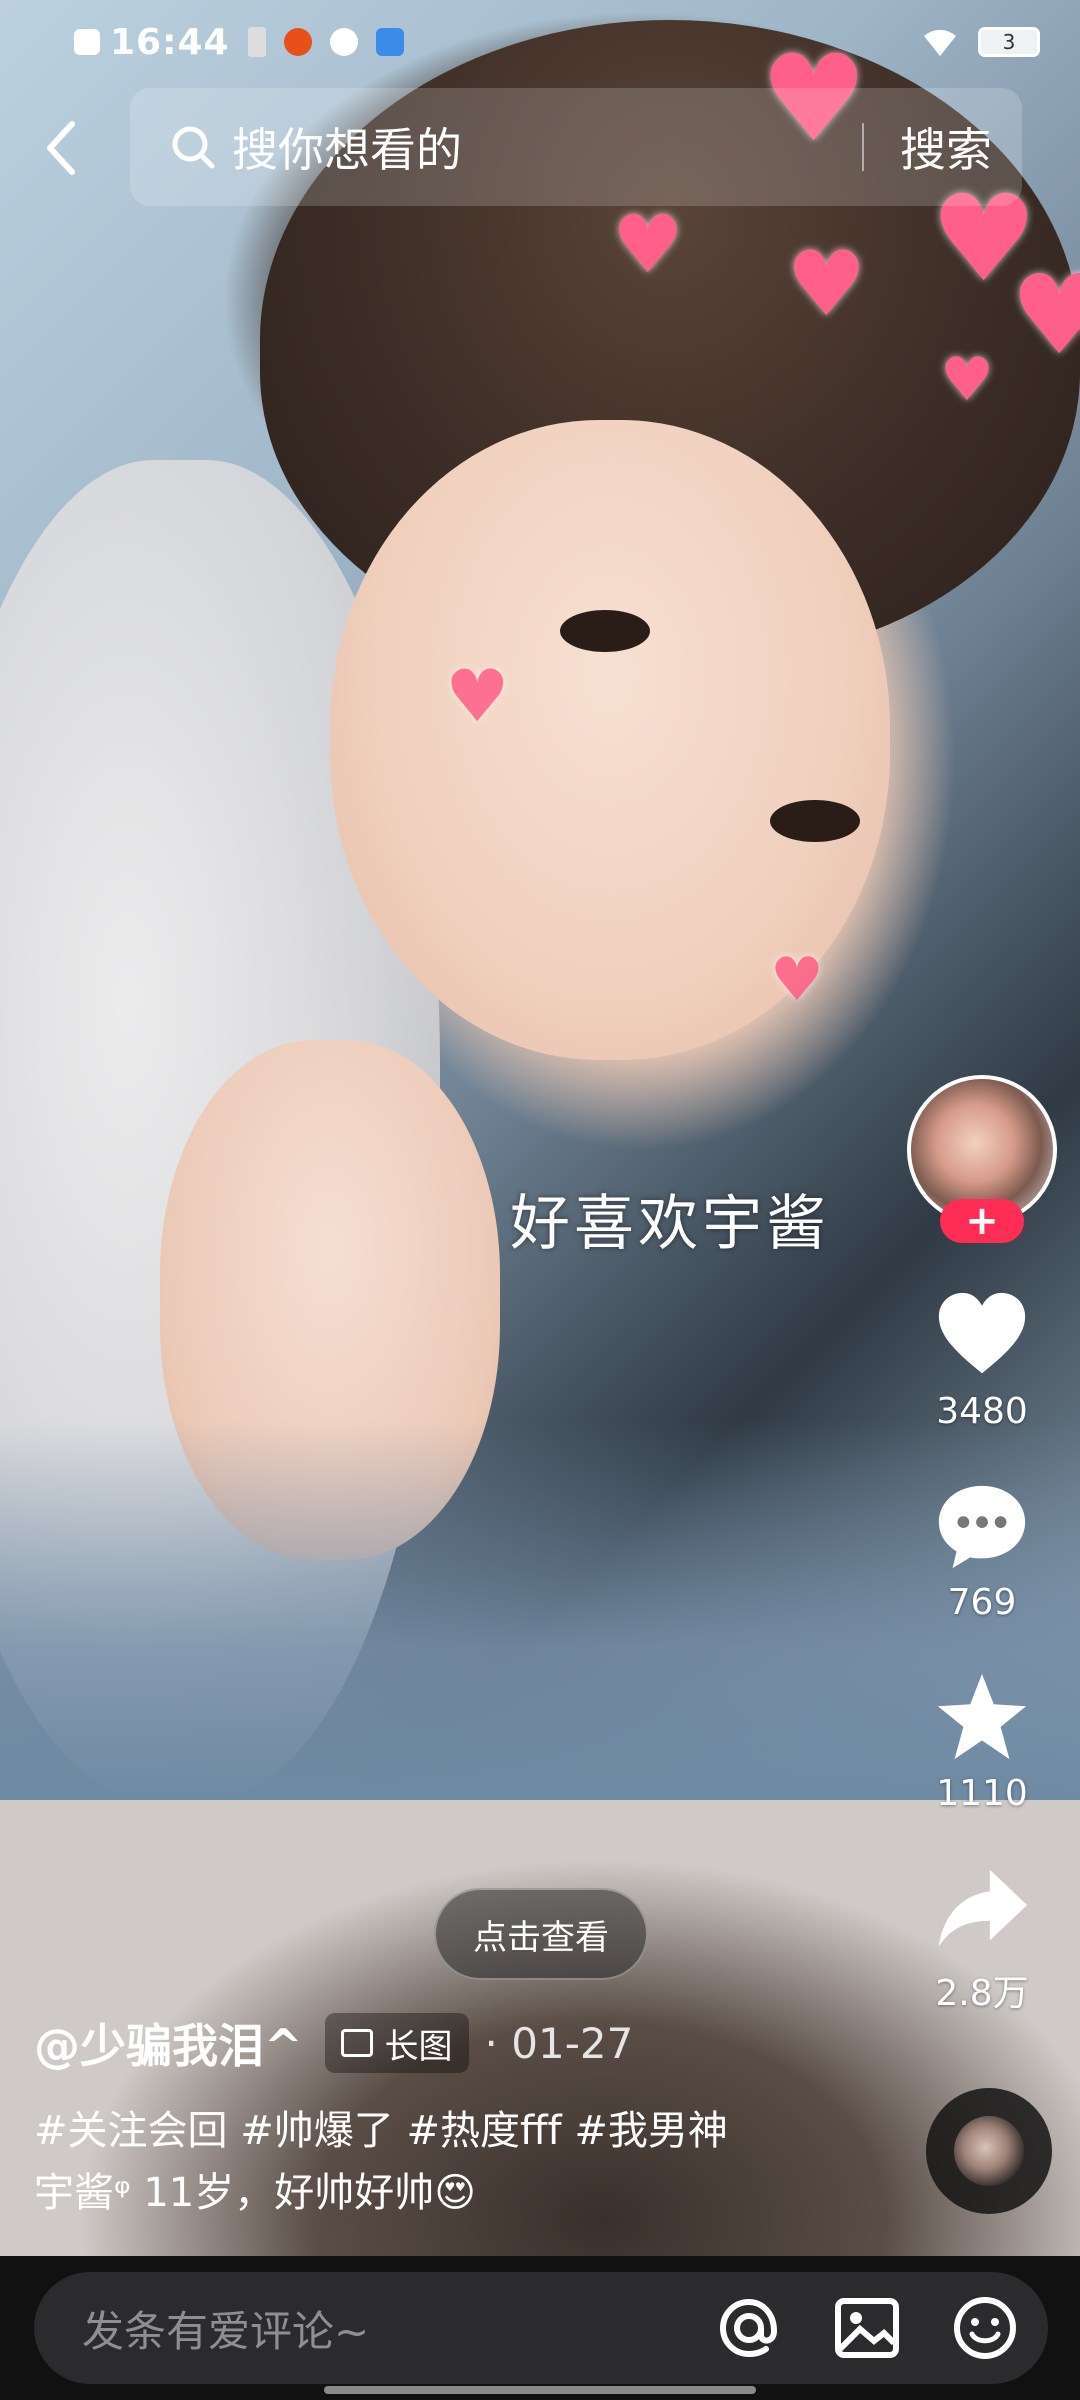 Image resolution: width=1080 pixels, height=2400 pixels. What do you see at coordinates (540, 2390) in the screenshot?
I see `home-indicator` at bounding box center [540, 2390].